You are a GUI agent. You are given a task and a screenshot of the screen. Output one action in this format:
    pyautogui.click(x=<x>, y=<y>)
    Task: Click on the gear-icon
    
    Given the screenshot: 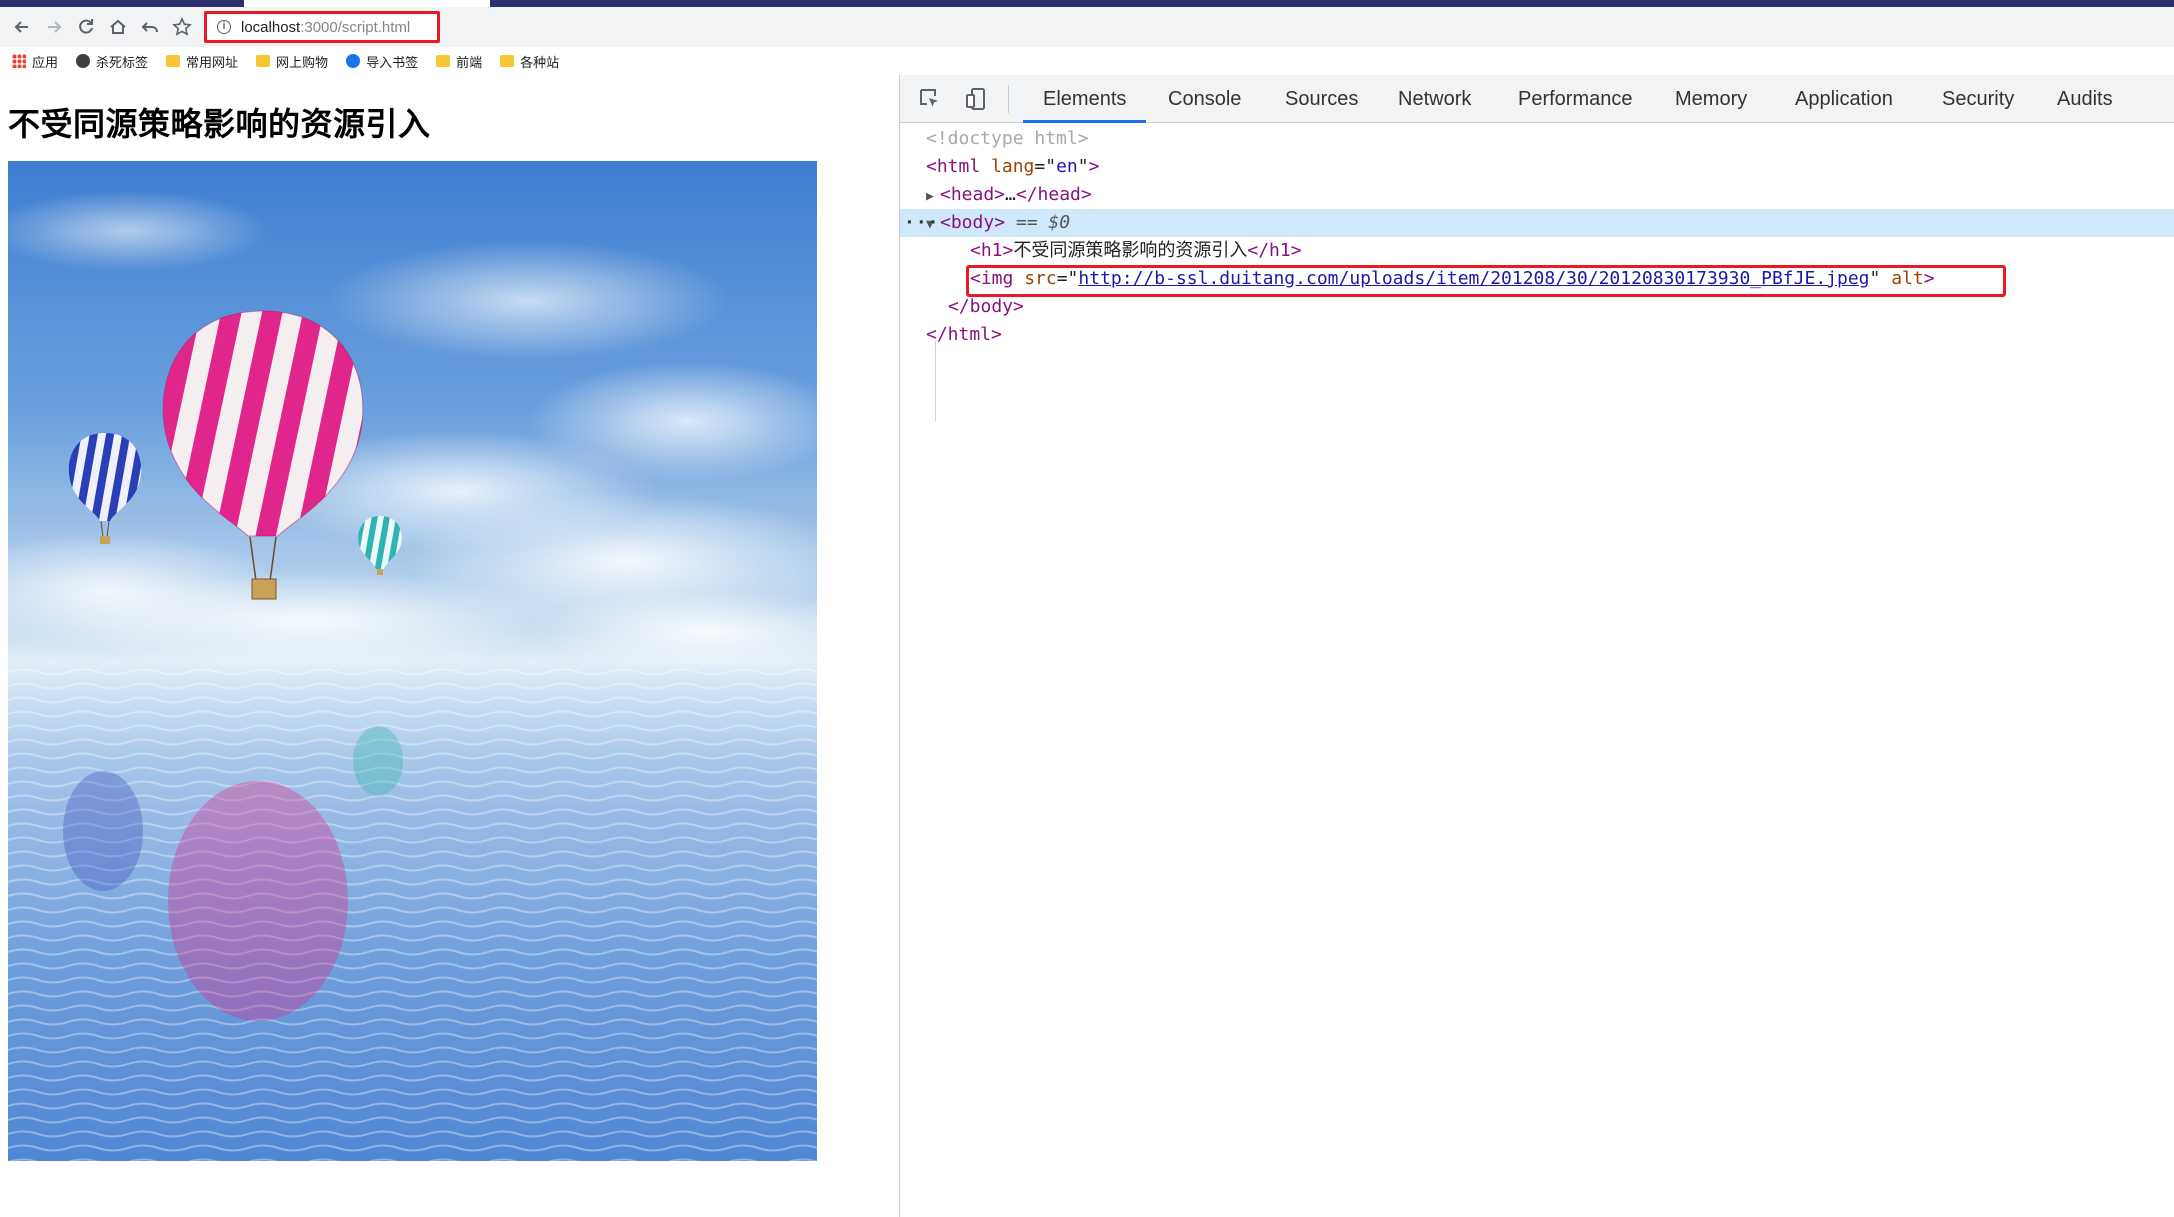 What is the action you would take?
    pyautogui.click(x=353, y=61)
    